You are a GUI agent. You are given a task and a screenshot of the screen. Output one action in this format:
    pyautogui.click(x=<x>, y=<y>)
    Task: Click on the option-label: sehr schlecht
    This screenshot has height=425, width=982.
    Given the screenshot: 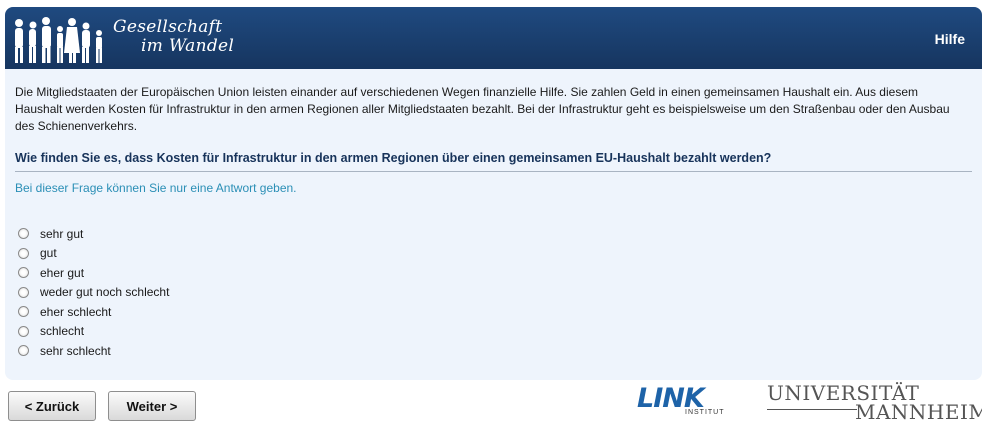 What is the action you would take?
    pyautogui.click(x=75, y=350)
    